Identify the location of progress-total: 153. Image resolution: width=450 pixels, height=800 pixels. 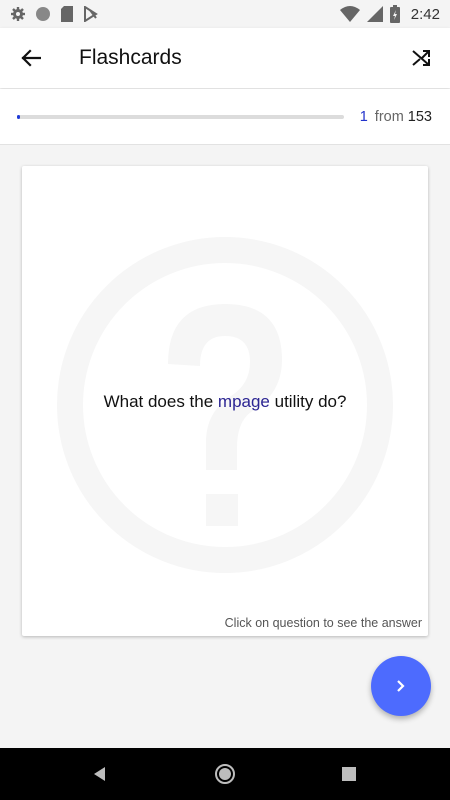
(419, 116).